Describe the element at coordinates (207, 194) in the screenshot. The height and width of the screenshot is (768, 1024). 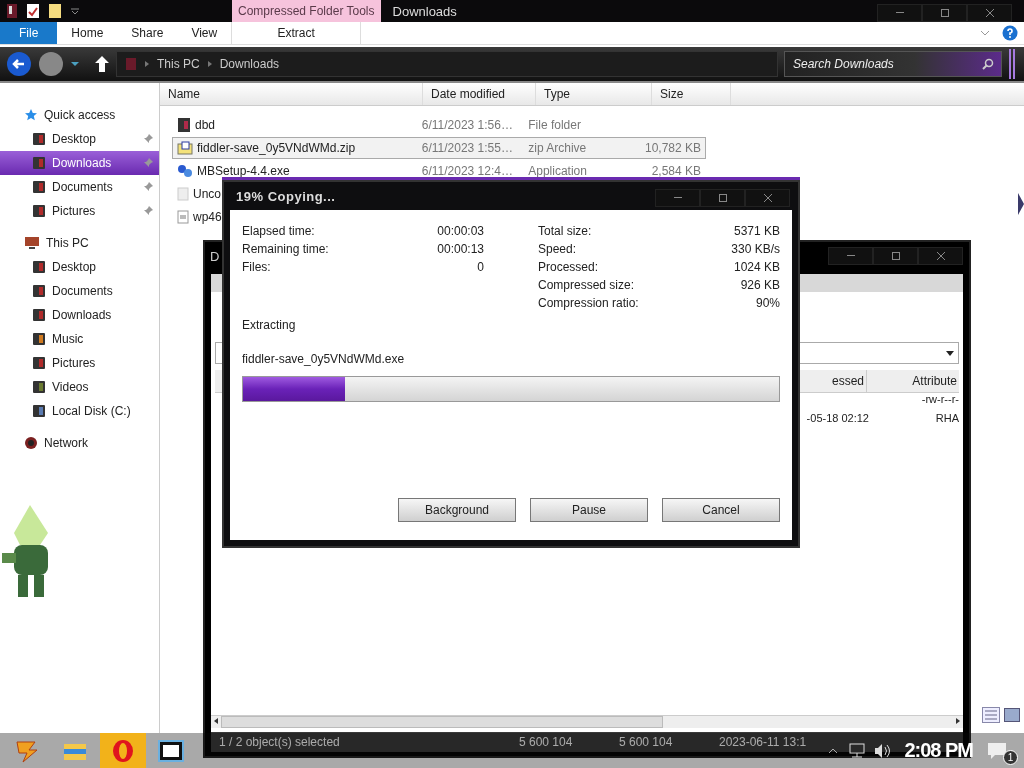
I see `file-name: Unco` at that location.